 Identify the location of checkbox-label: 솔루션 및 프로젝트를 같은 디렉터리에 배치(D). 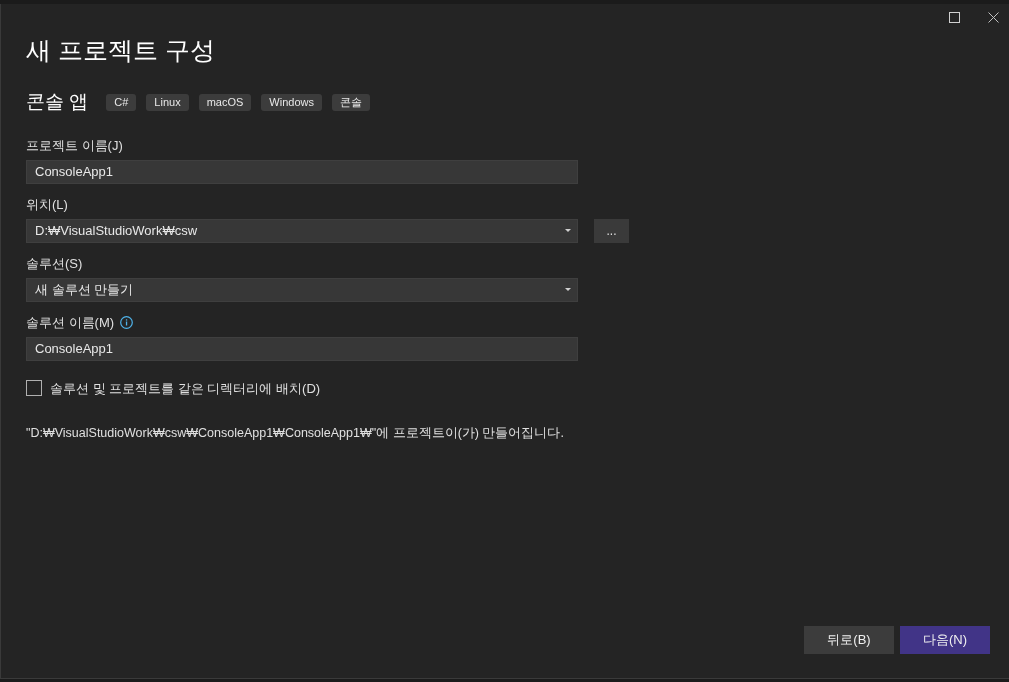
(185, 388).